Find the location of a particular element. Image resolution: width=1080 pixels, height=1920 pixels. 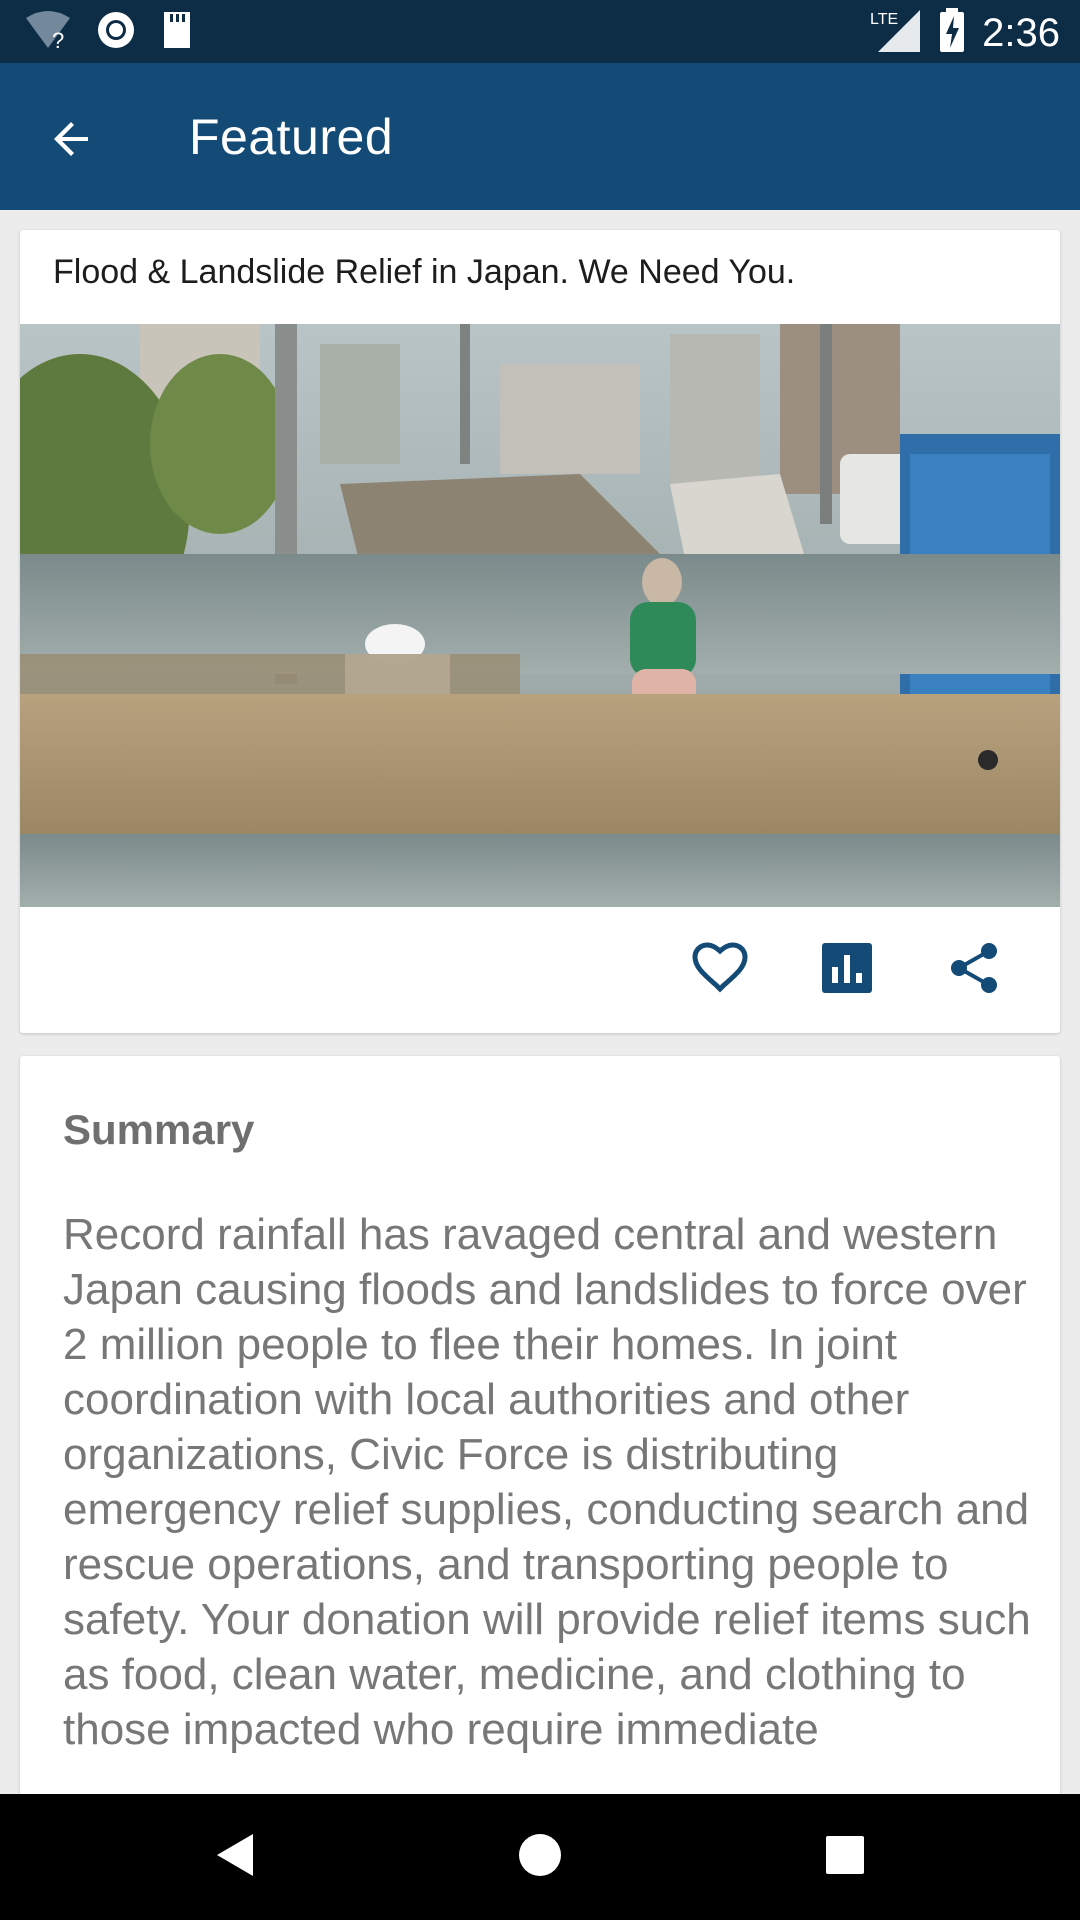

favorite-button is located at coordinates (720, 970).